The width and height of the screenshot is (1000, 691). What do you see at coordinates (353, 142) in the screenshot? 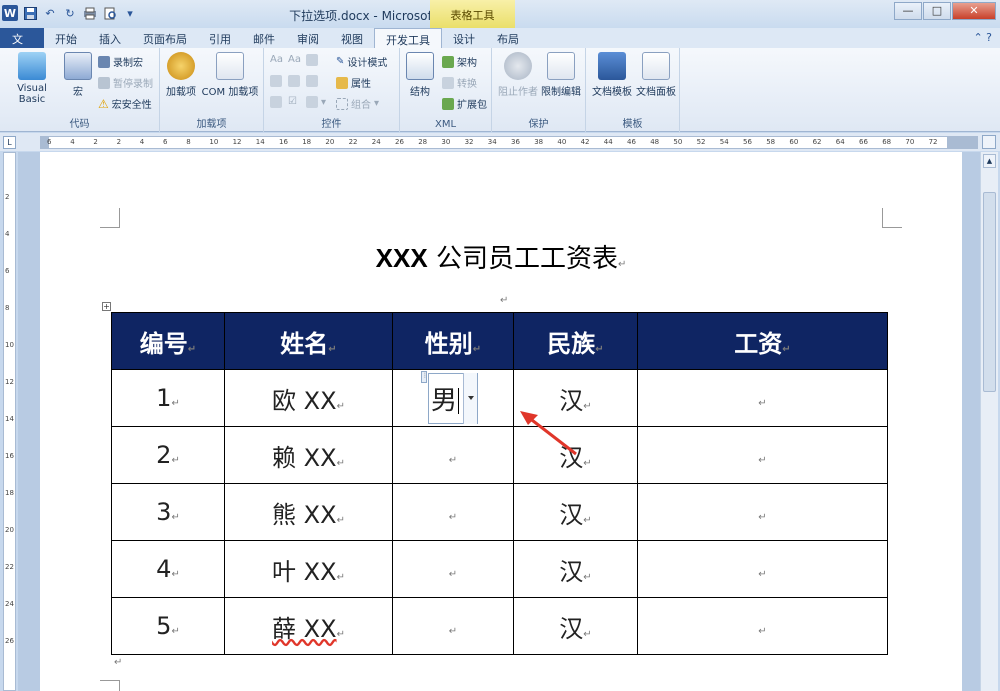
I see `ruler-tick: 22` at bounding box center [353, 142].